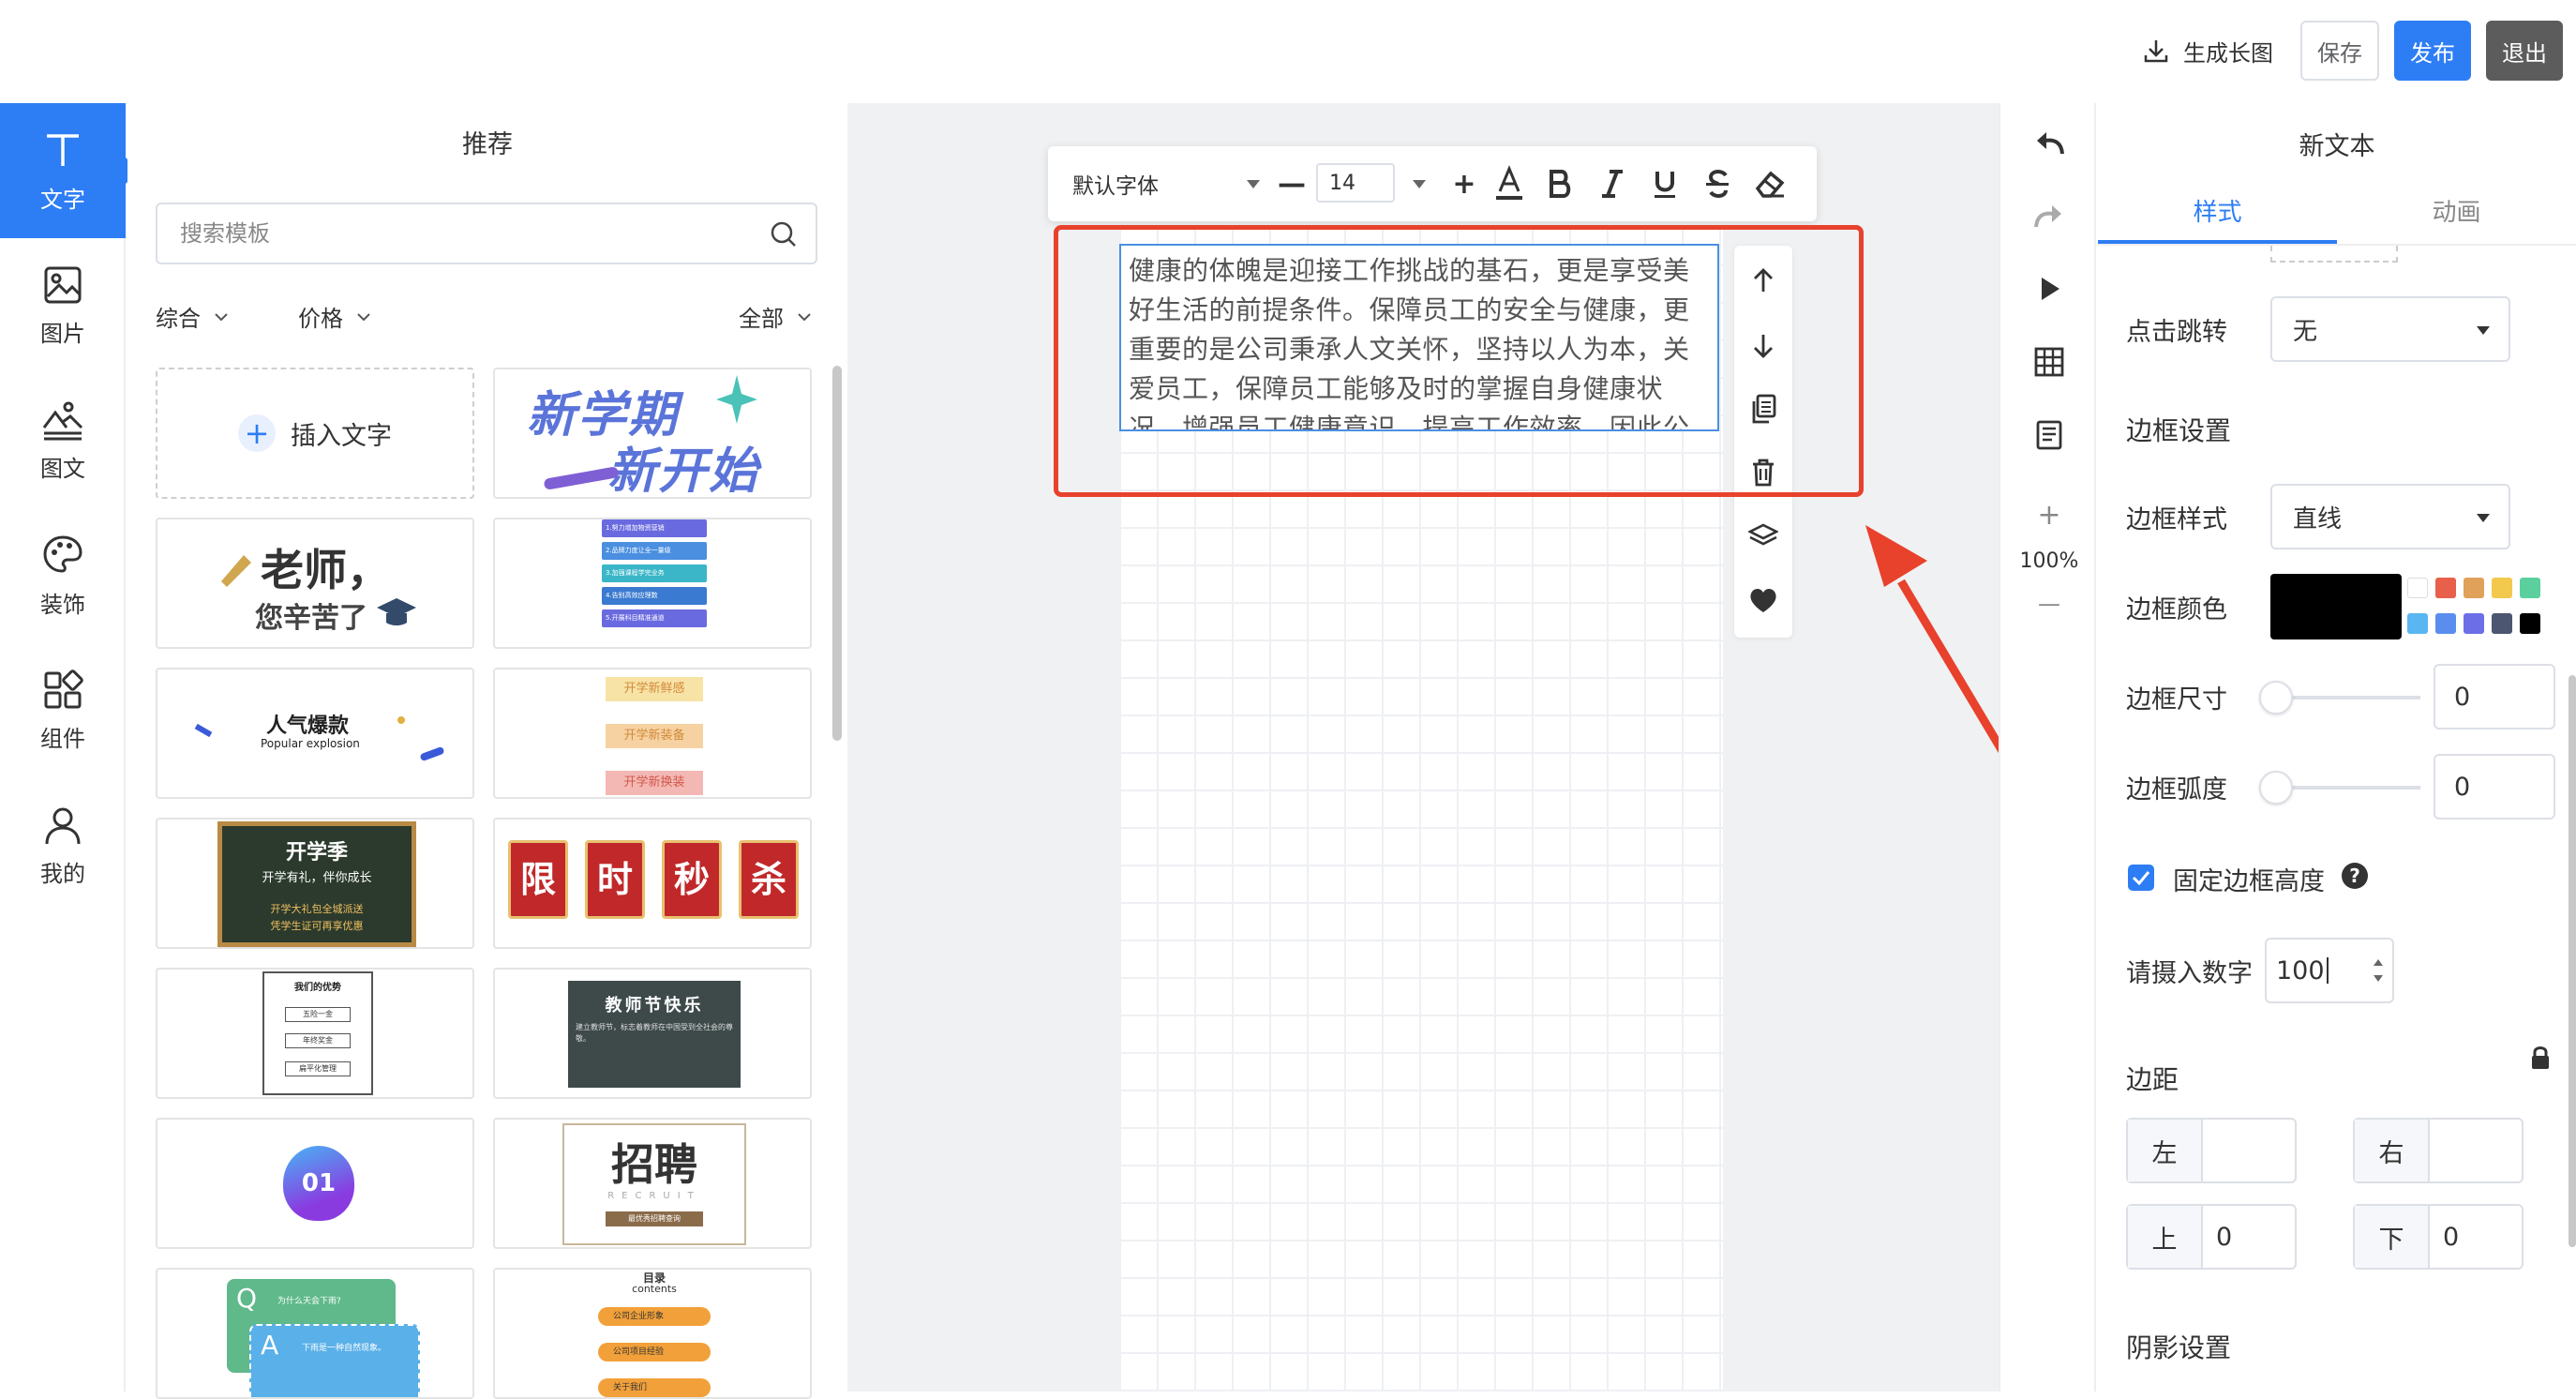 This screenshot has width=2576, height=1399. I want to click on palette-icon, so click(63, 553).